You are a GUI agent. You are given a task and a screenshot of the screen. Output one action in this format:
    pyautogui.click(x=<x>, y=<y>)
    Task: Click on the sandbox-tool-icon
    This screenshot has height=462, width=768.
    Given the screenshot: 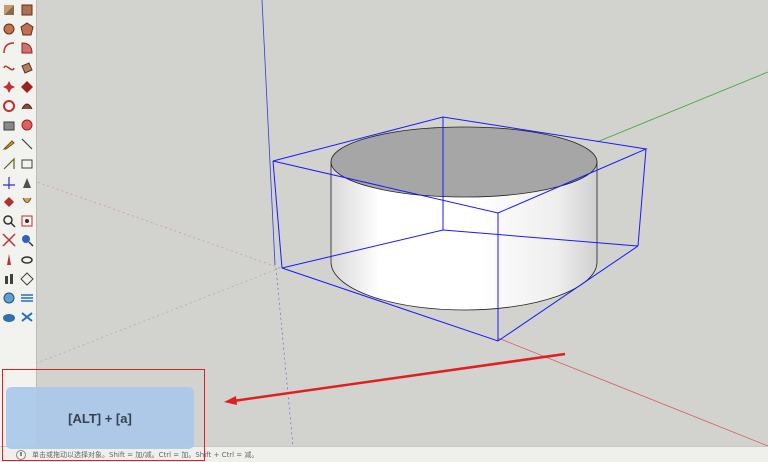 What is the action you would take?
    pyautogui.click(x=9, y=298)
    